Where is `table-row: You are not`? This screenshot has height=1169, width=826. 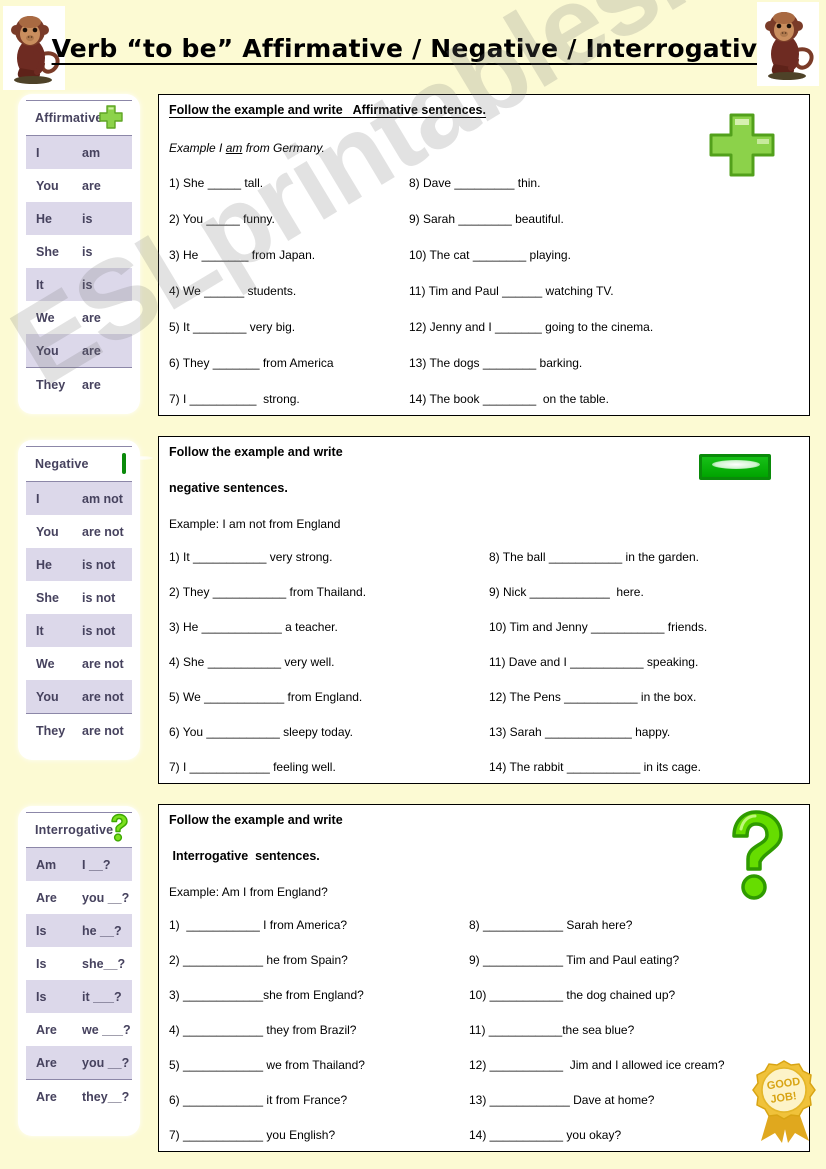
table-row: You are not is located at coordinates (79, 531).